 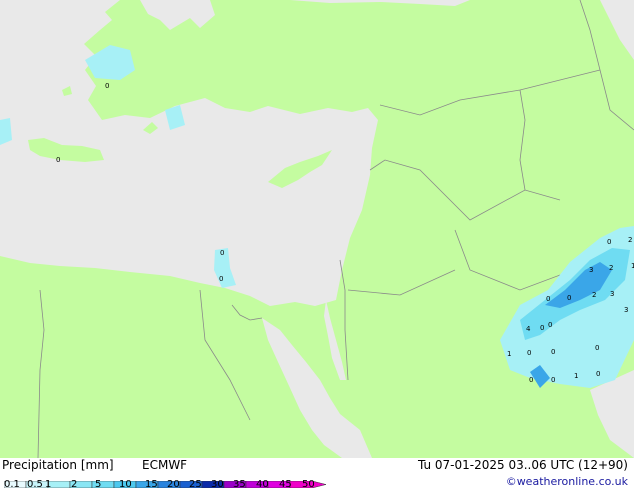 I want to click on scale-tick-label: 0.1, so click(x=12, y=484).